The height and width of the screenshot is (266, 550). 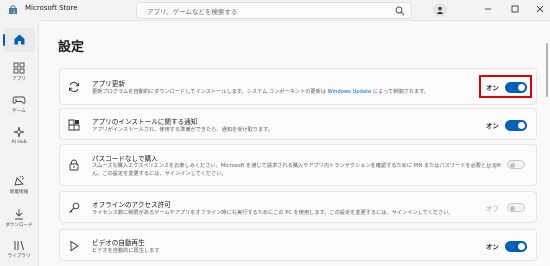 What do you see at coordinates (400, 11) in the screenshot?
I see `search-icon` at bounding box center [400, 11].